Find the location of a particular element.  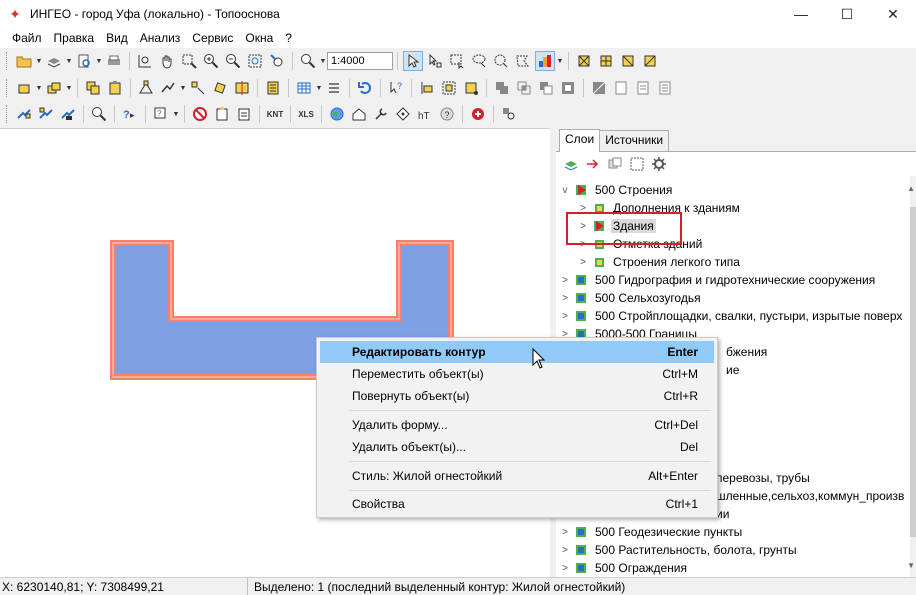

transform-3-icon is located at coordinates (68, 114).